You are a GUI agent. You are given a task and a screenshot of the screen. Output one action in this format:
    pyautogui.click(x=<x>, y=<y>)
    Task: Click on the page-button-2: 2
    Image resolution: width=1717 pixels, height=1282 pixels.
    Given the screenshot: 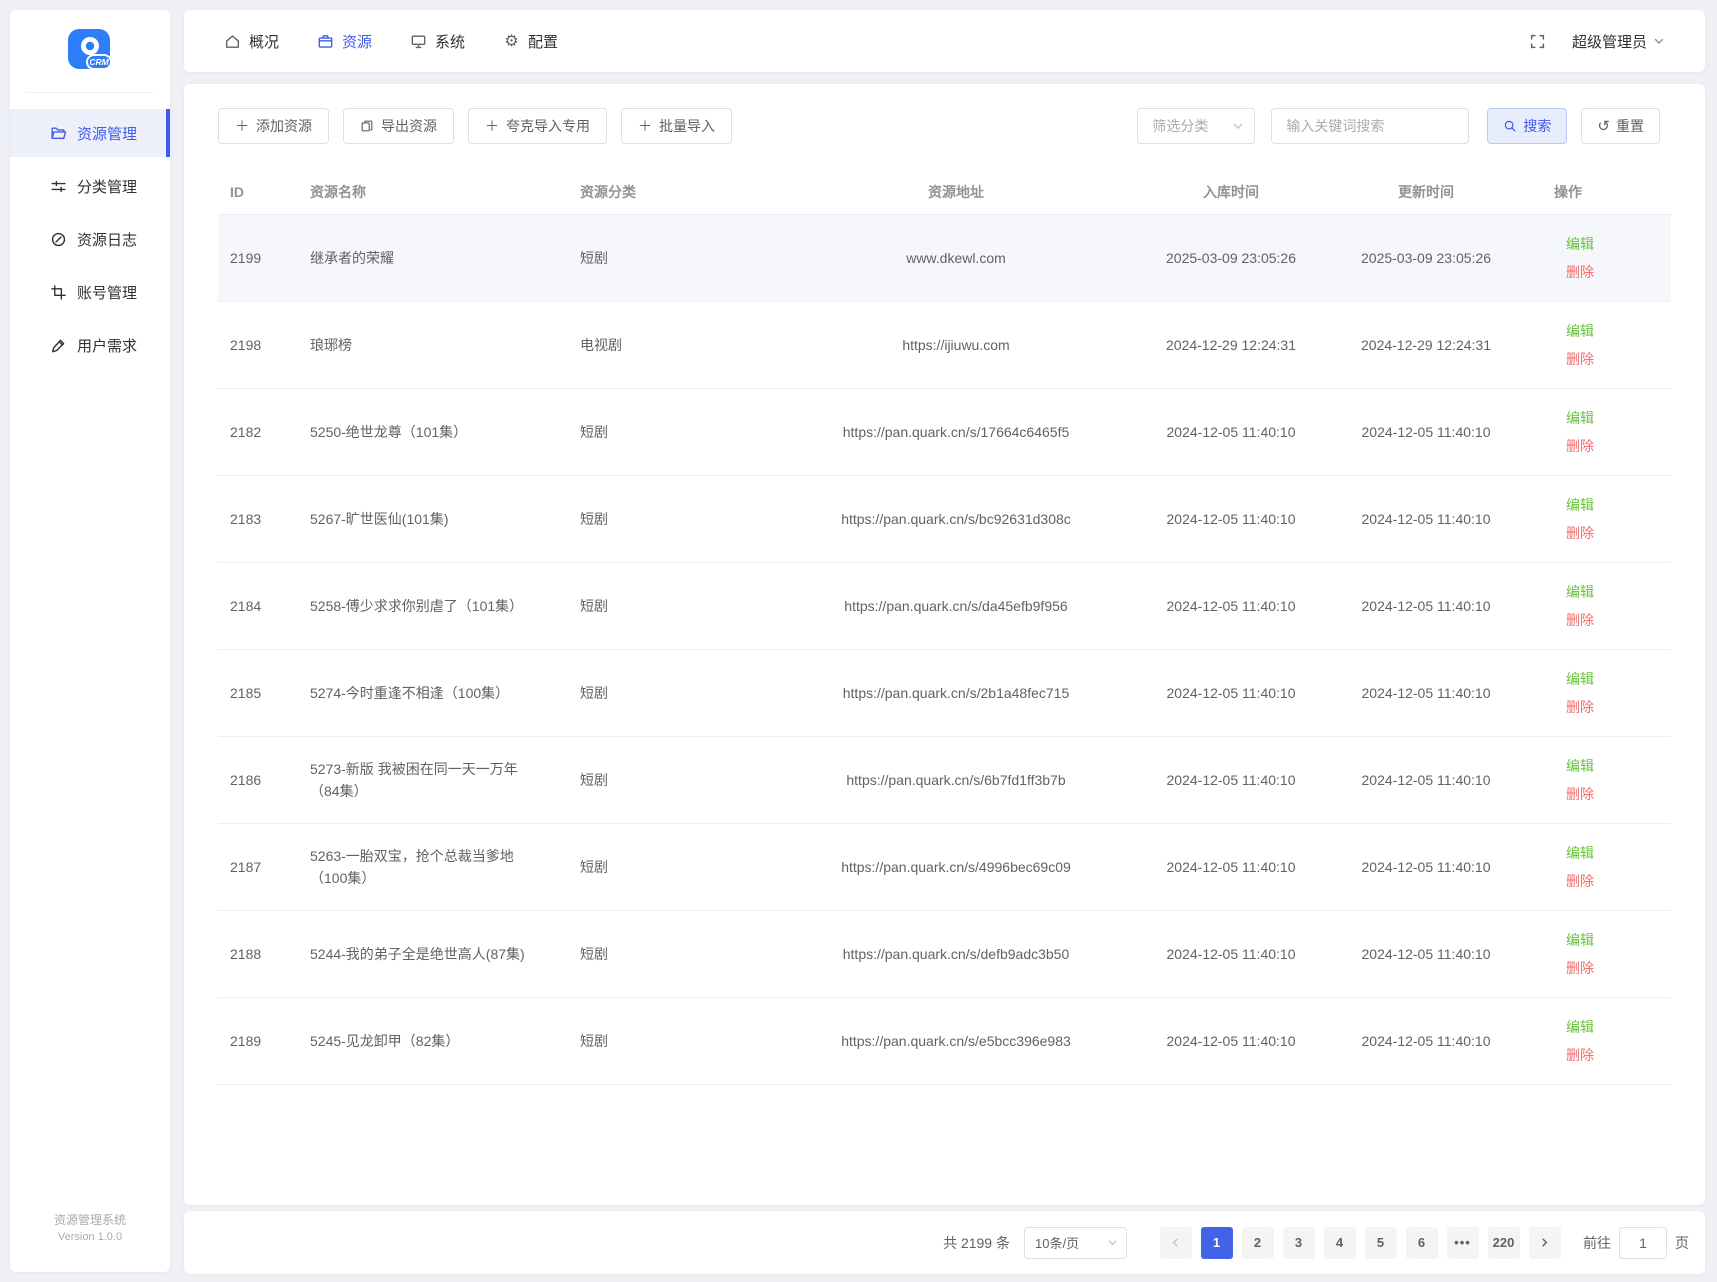 What is the action you would take?
    pyautogui.click(x=1257, y=1242)
    